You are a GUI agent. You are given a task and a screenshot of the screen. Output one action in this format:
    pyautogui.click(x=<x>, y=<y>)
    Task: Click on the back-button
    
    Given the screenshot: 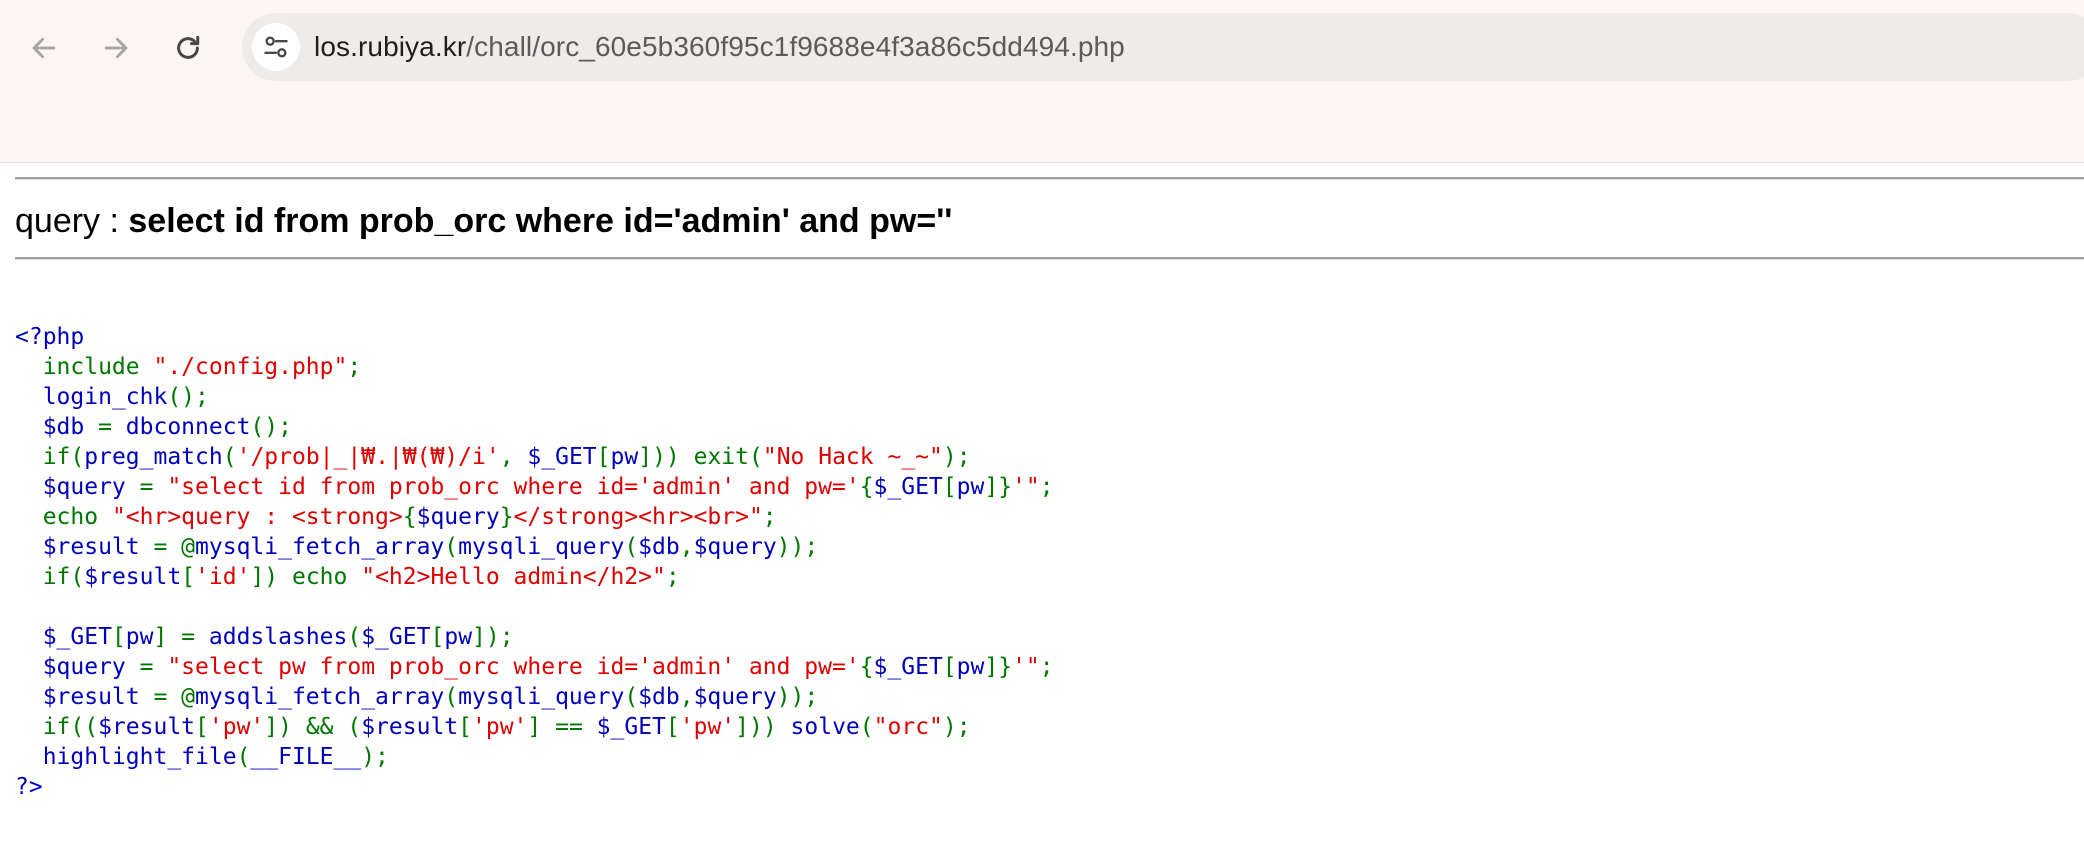 What is the action you would take?
    pyautogui.click(x=44, y=48)
    